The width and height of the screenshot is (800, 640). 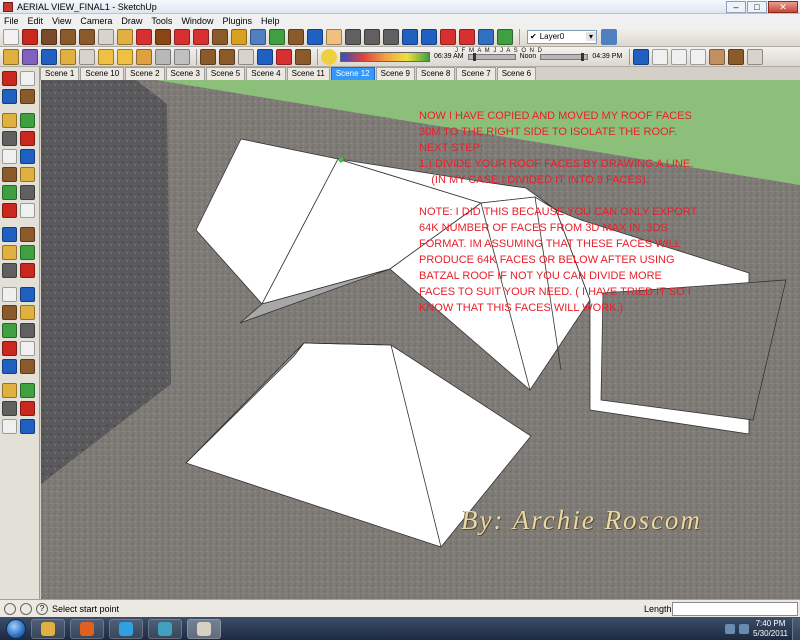 What do you see at coordinates (27, 120) in the screenshot?
I see `line-icon` at bounding box center [27, 120].